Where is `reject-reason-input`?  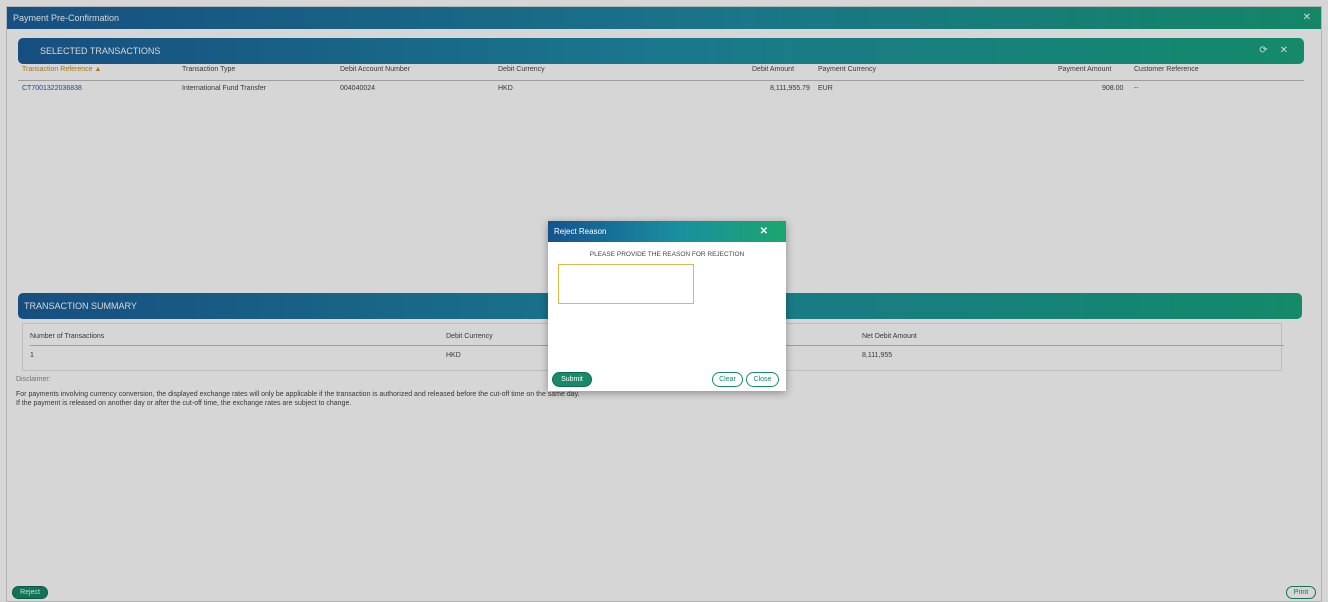
reject-reason-input is located at coordinates (626, 284).